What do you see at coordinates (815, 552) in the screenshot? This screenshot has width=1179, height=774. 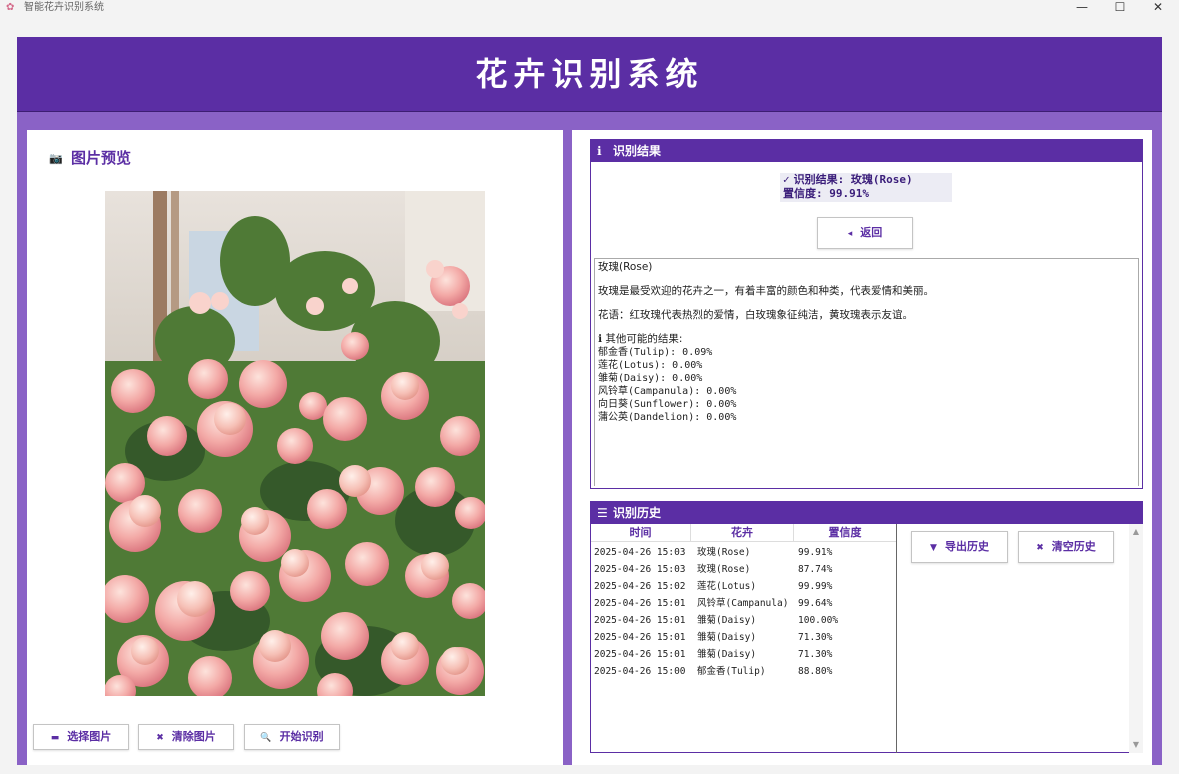 I see `history-confidence-cell: 99.91%` at bounding box center [815, 552].